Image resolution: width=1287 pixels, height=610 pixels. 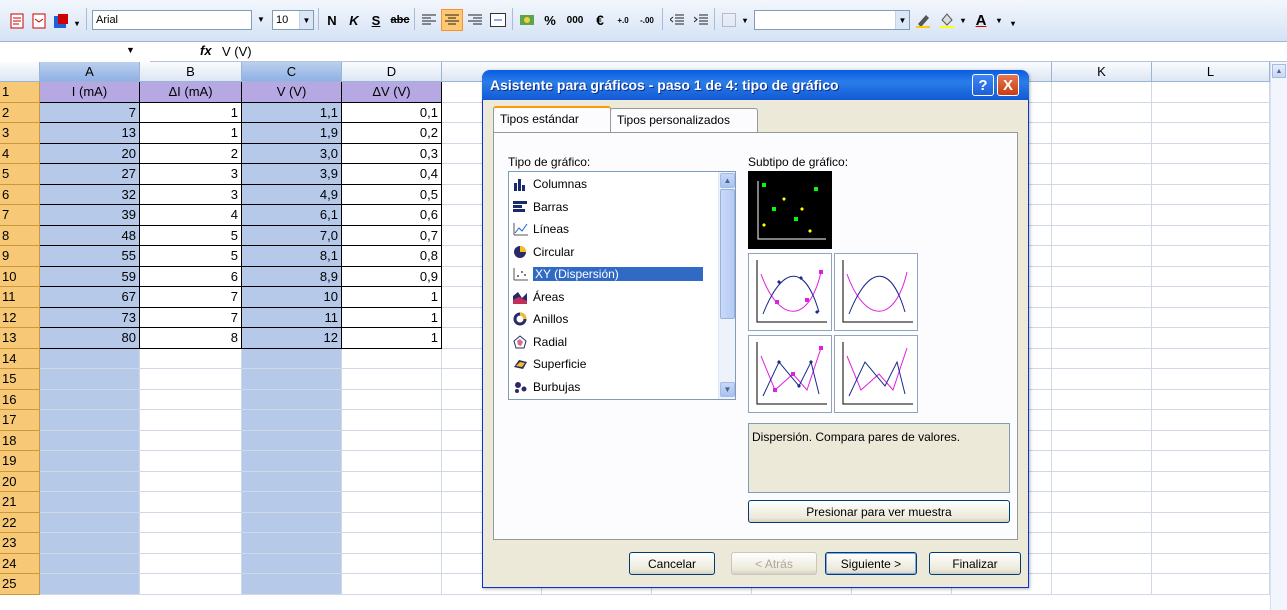 What do you see at coordinates (206, 50) in the screenshot?
I see `fx-icon: fx` at bounding box center [206, 50].